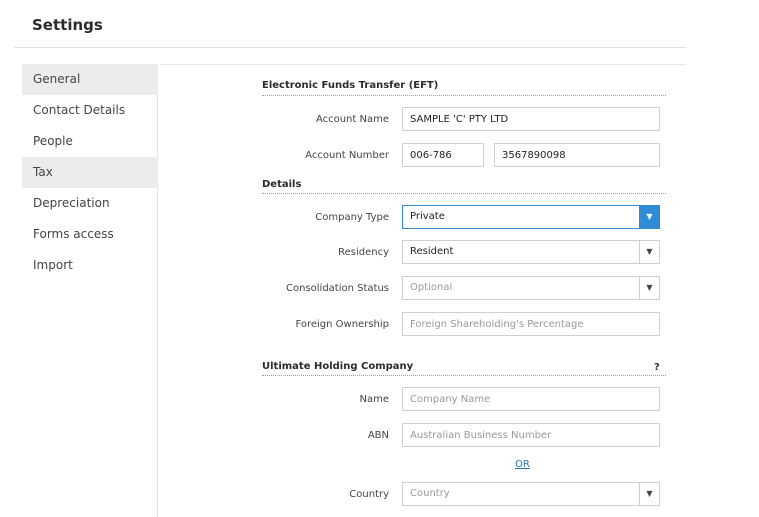 The width and height of the screenshot is (759, 517). Describe the element at coordinates (338, 366) in the screenshot. I see `holding-section-title: Ultimate Holding Company` at that location.